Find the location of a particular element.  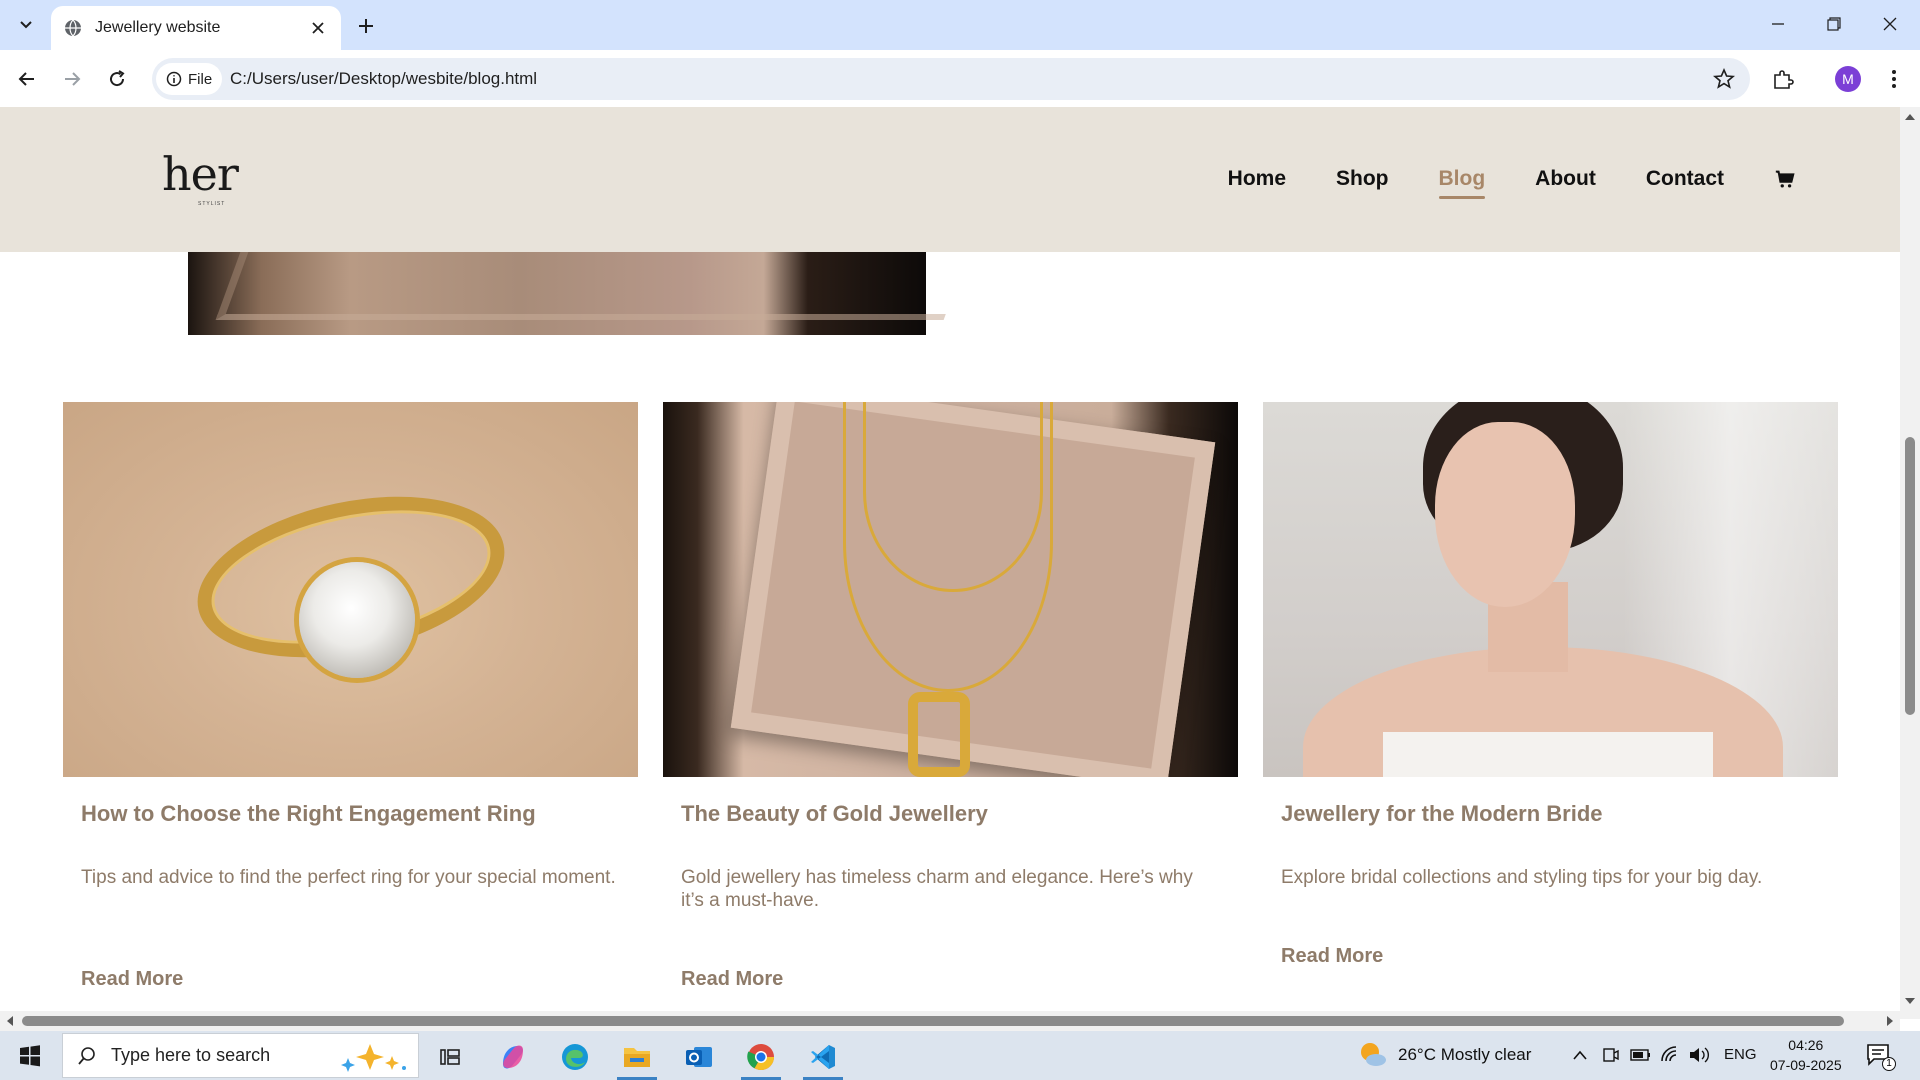

puzzle-icon is located at coordinates (1784, 79).